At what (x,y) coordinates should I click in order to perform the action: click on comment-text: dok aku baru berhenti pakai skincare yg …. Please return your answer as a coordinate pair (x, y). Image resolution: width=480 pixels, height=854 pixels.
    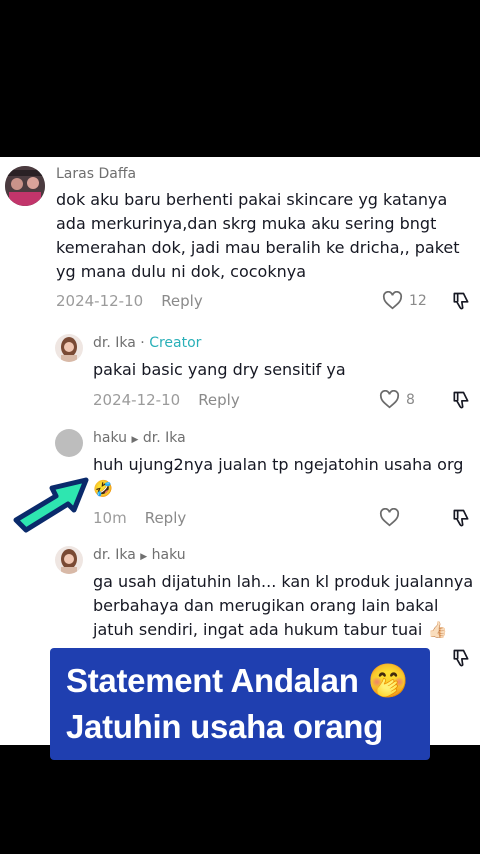
    Looking at the image, I should click on (258, 235).